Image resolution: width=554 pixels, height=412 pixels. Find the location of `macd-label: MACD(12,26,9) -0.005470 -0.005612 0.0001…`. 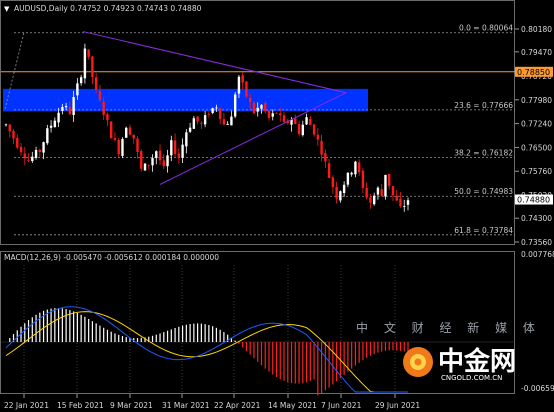

macd-label: MACD(12,26,9) -0.005470 -0.005612 0.0001… is located at coordinates (111, 257).